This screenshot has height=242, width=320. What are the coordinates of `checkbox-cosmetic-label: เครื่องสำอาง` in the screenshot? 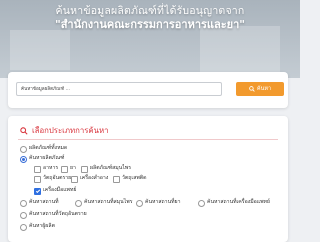 It's located at (94, 178).